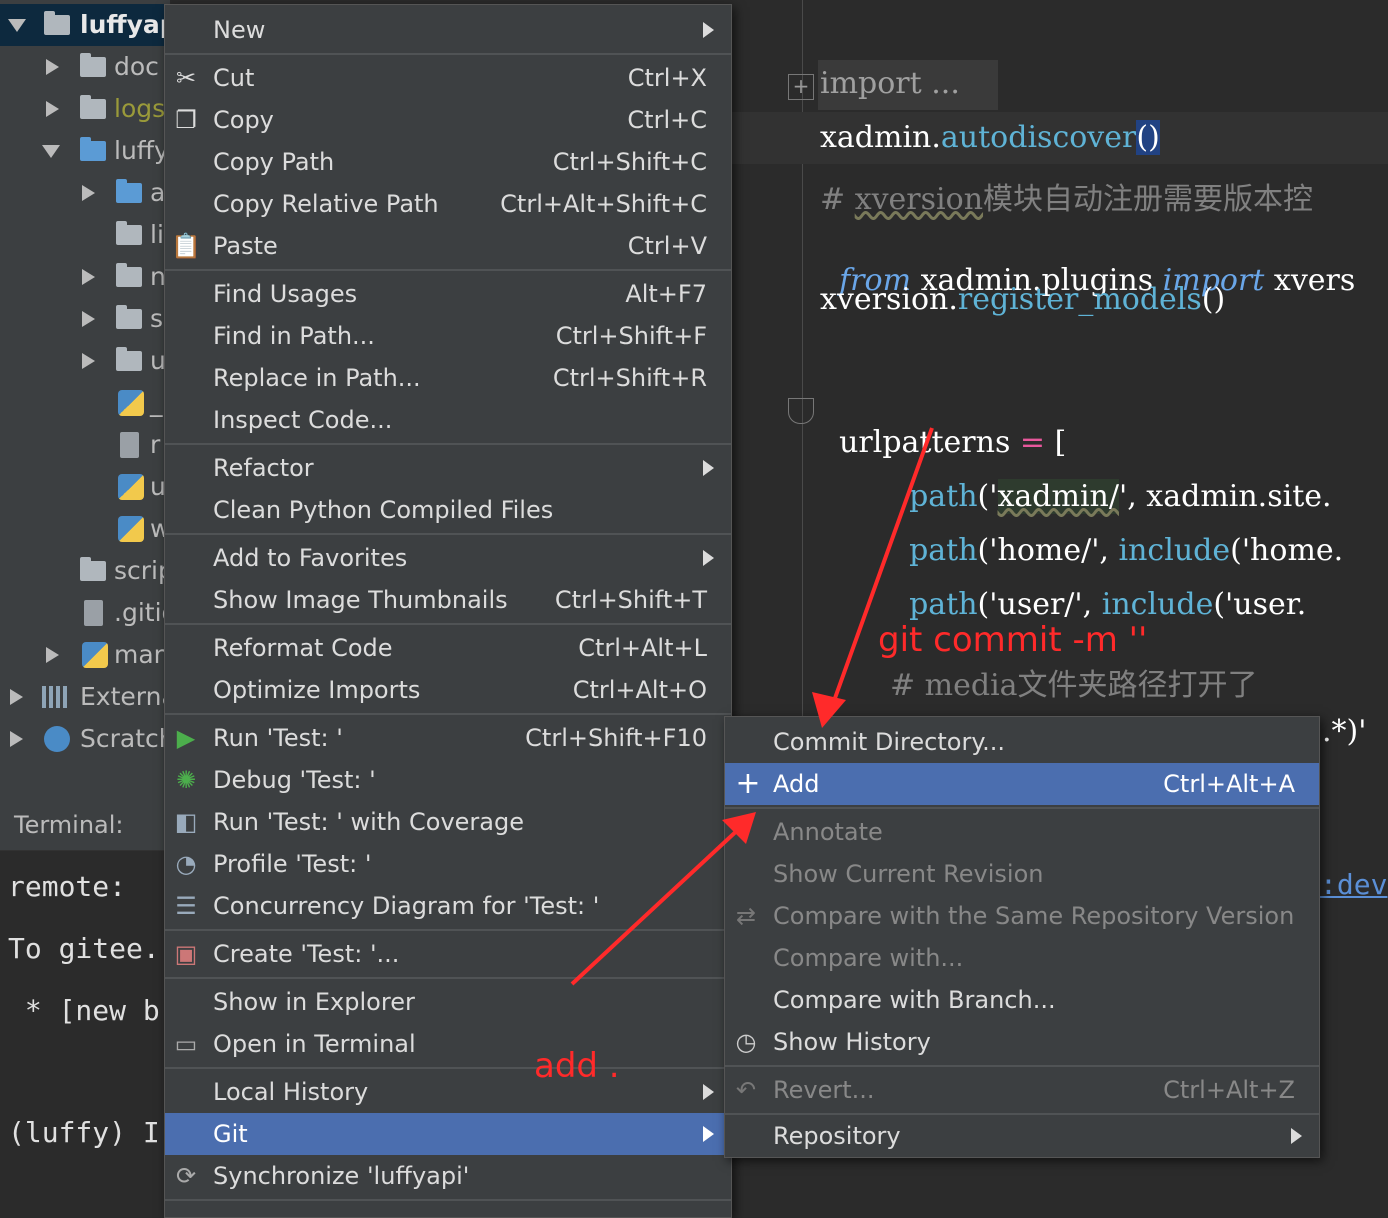 This screenshot has width=1388, height=1218. I want to click on annotation-add: add ., so click(577, 1066).